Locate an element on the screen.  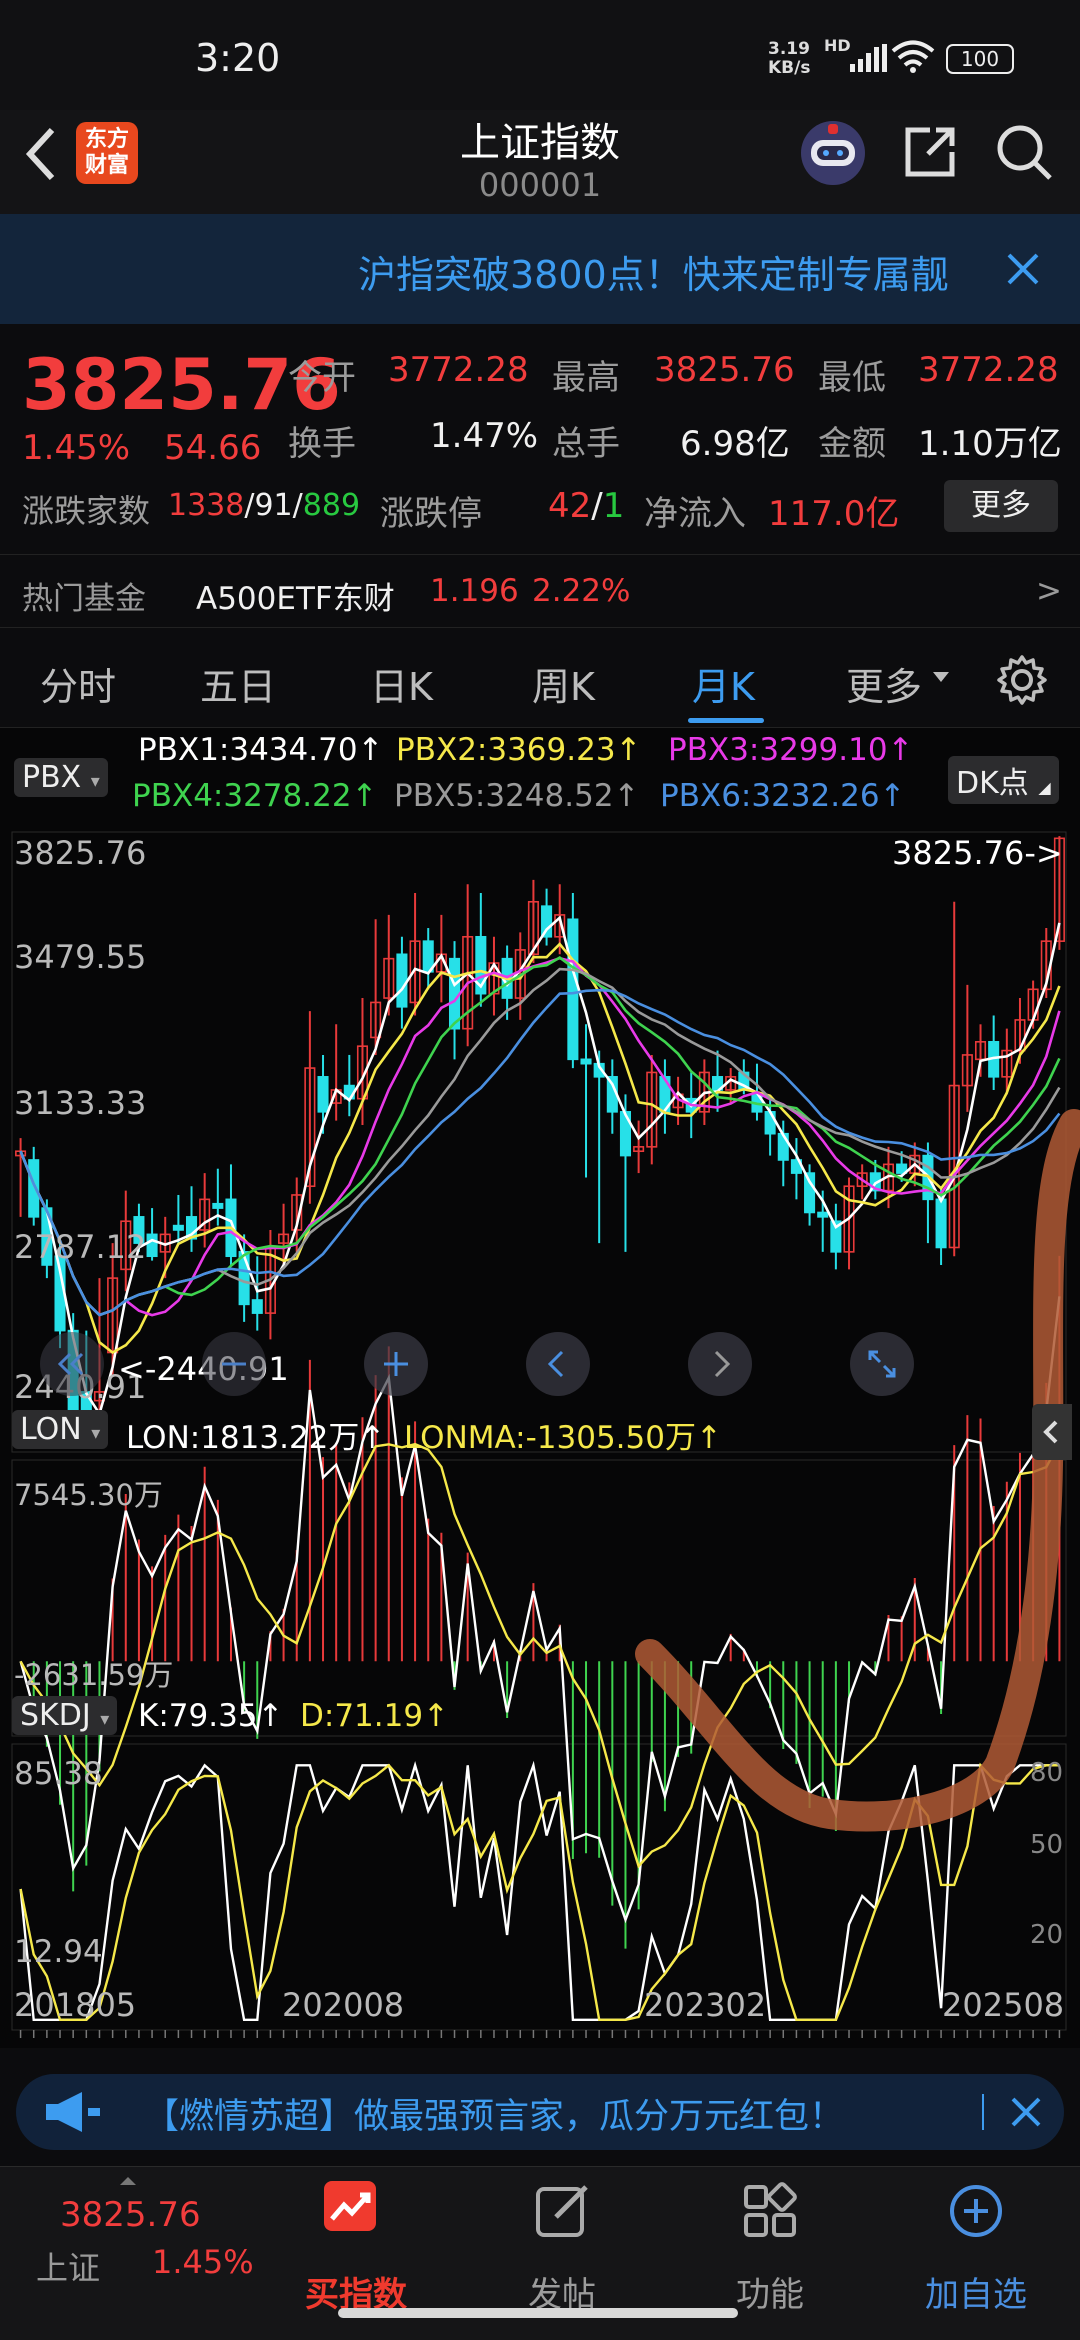
buy-index-icon is located at coordinates (350, 2211).